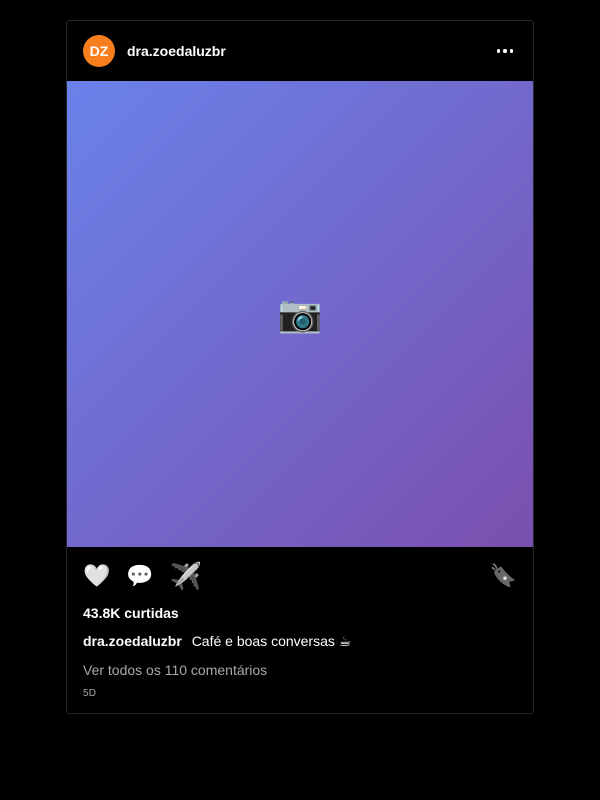 The width and height of the screenshot is (600, 800). What do you see at coordinates (503, 576) in the screenshot?
I see `save-bookmark-icon: 🔖` at bounding box center [503, 576].